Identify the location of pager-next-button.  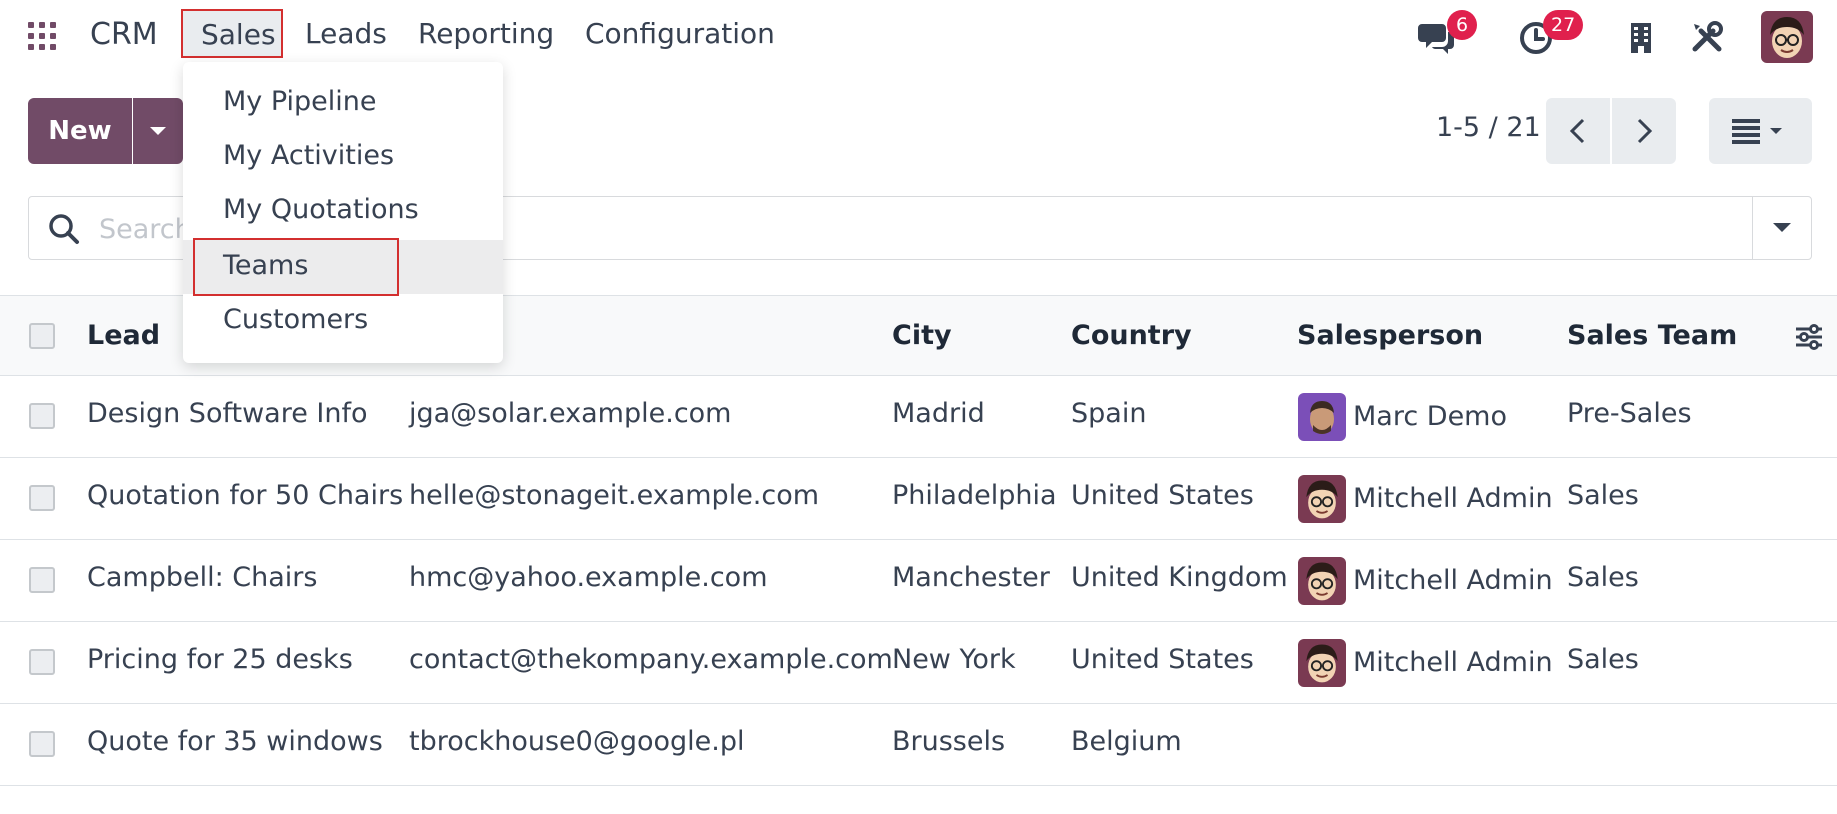
(1644, 131).